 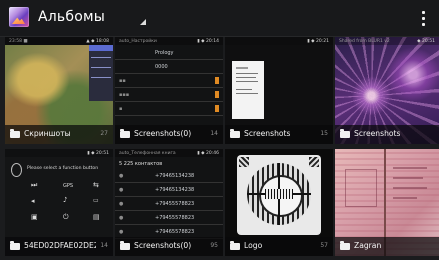 I want to click on album-caption: Скриншоты 27, so click(x=59, y=134).